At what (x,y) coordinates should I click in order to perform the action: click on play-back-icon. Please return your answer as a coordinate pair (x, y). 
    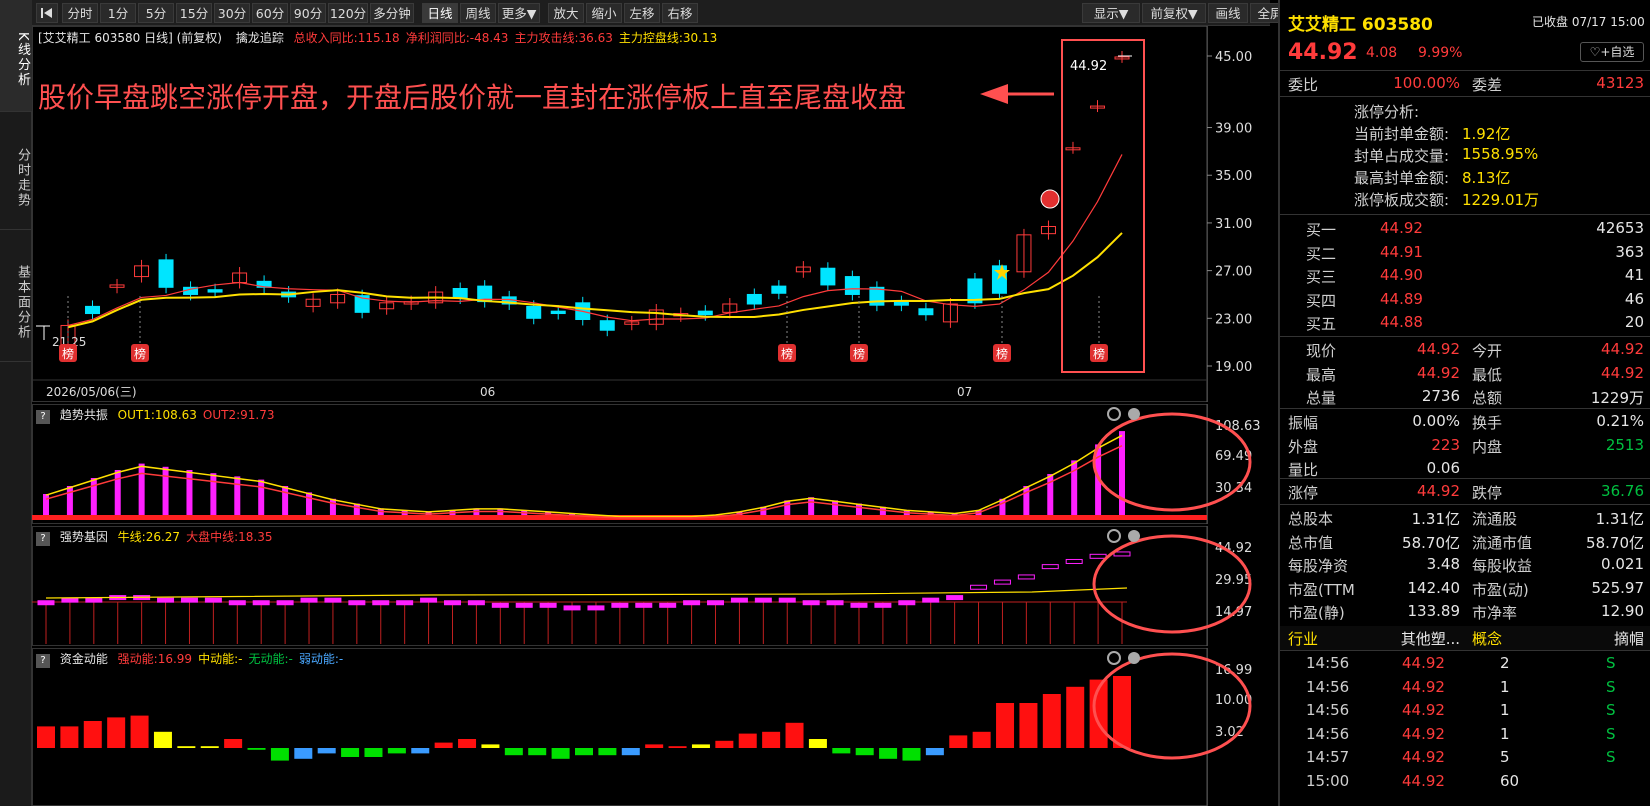
    Looking at the image, I should click on (47, 13).